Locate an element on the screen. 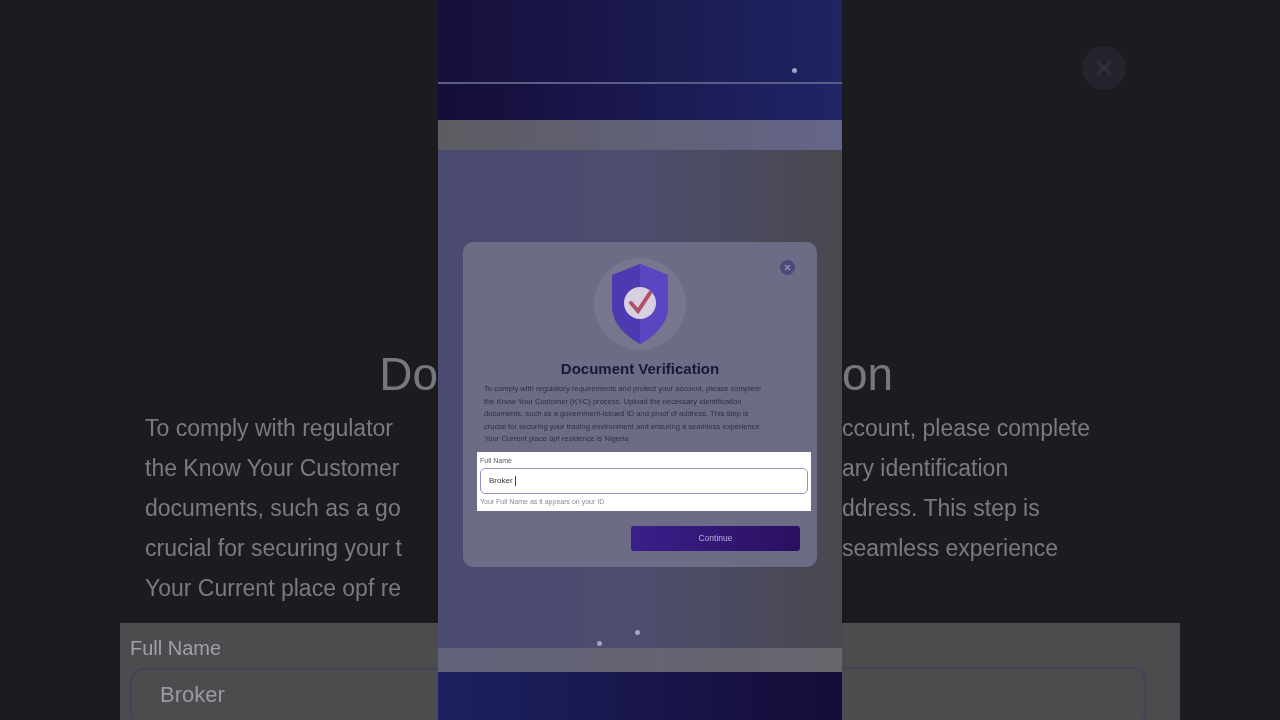 Image resolution: width=1280 pixels, height=720 pixels. close-icon is located at coordinates (787, 267).